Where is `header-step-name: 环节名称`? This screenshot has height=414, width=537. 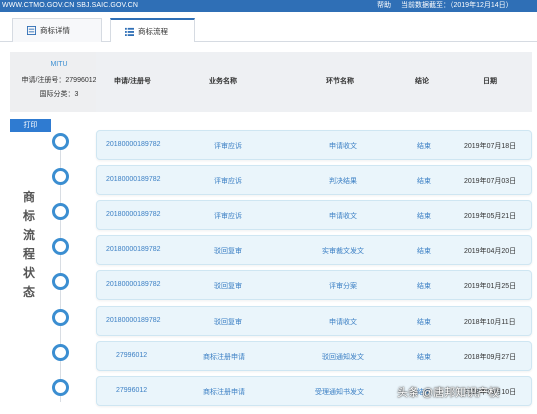 header-step-name: 环节名称 is located at coordinates (340, 81).